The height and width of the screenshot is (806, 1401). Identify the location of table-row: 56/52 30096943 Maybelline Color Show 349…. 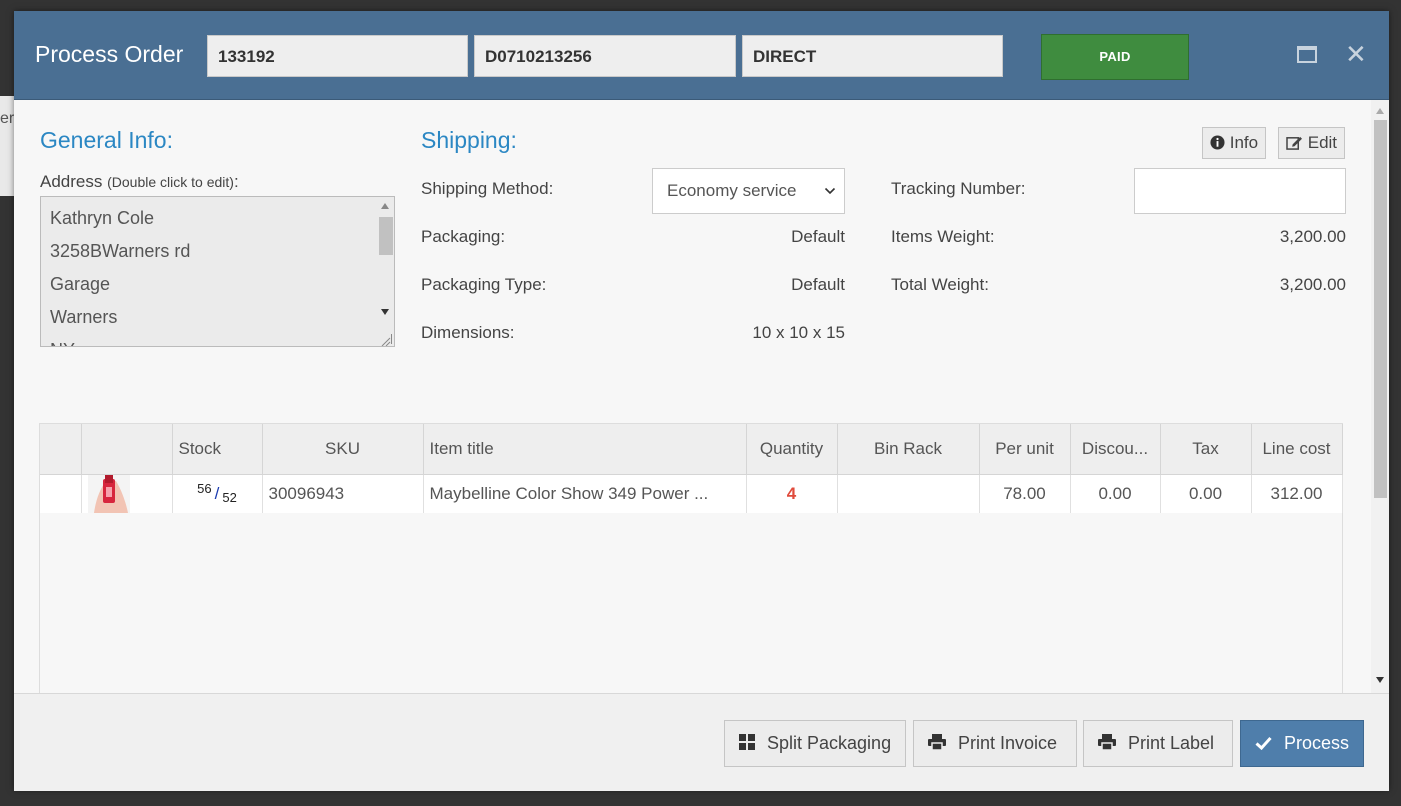
(691, 493).